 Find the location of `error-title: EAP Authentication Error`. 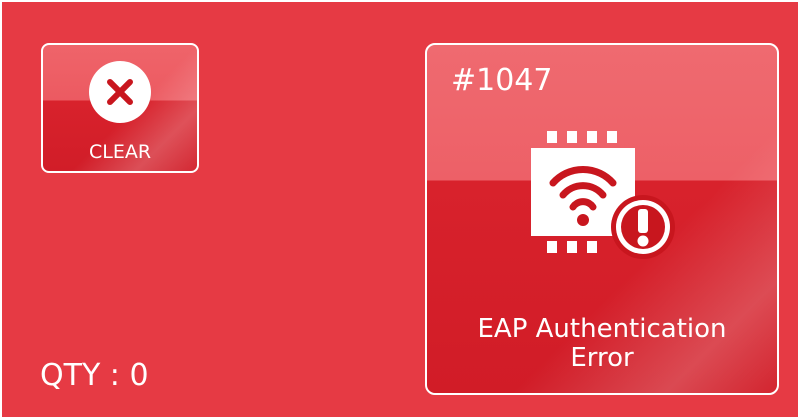

error-title: EAP Authentication Error is located at coordinates (602, 344).